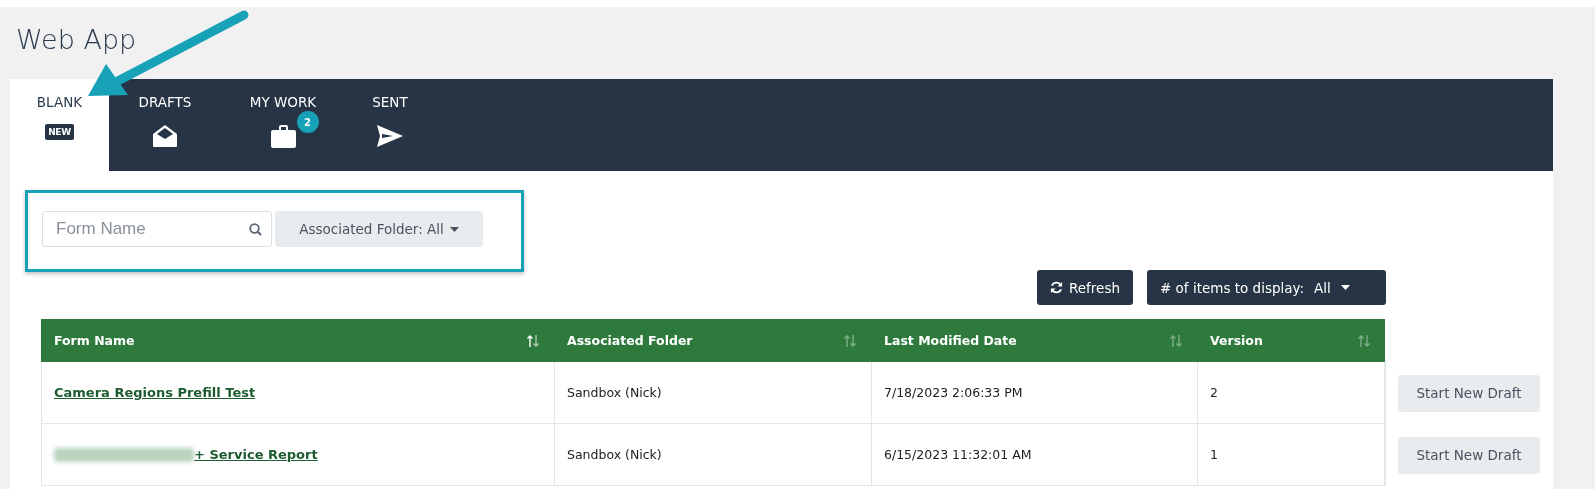 Image resolution: width=1595 pixels, height=489 pixels. What do you see at coordinates (76, 40) in the screenshot?
I see `page-title: Web App` at bounding box center [76, 40].